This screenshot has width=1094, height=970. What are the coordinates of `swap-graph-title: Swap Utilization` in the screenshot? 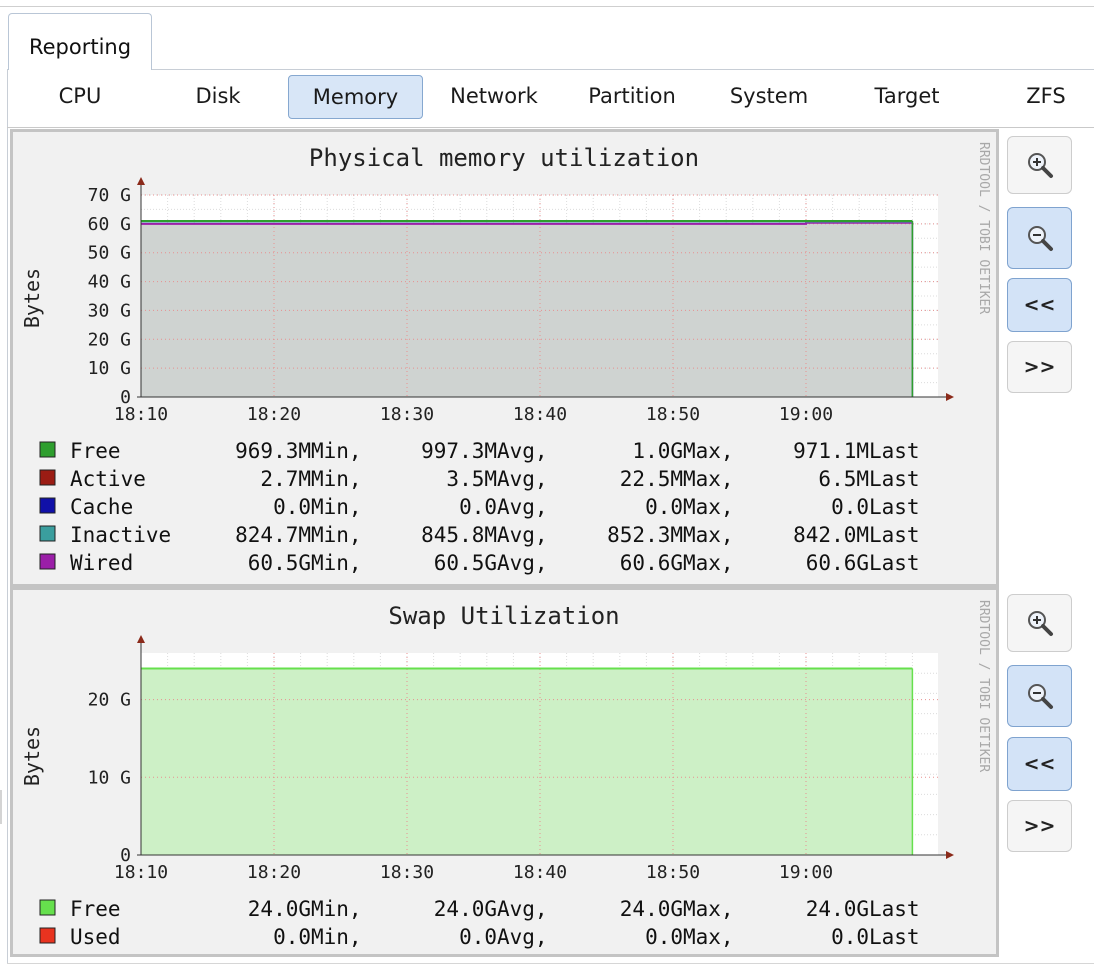 It's located at (503, 616).